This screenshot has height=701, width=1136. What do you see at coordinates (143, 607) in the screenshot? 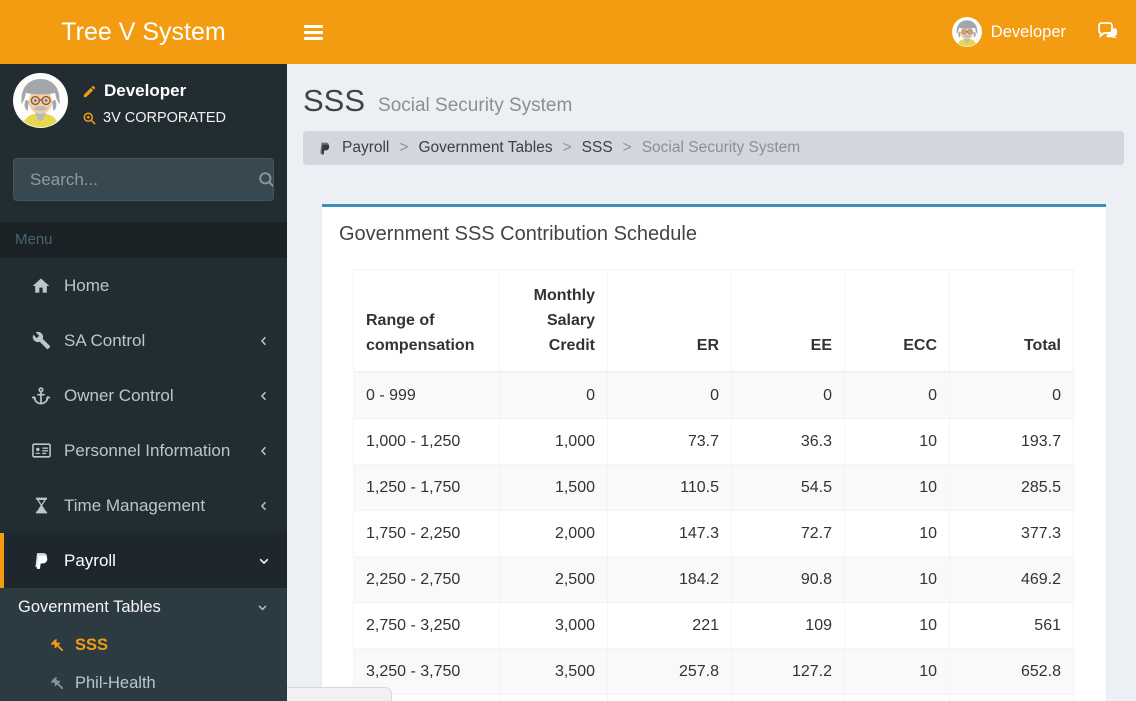
I see `sidebar-item-government-tables: Government Tables` at bounding box center [143, 607].